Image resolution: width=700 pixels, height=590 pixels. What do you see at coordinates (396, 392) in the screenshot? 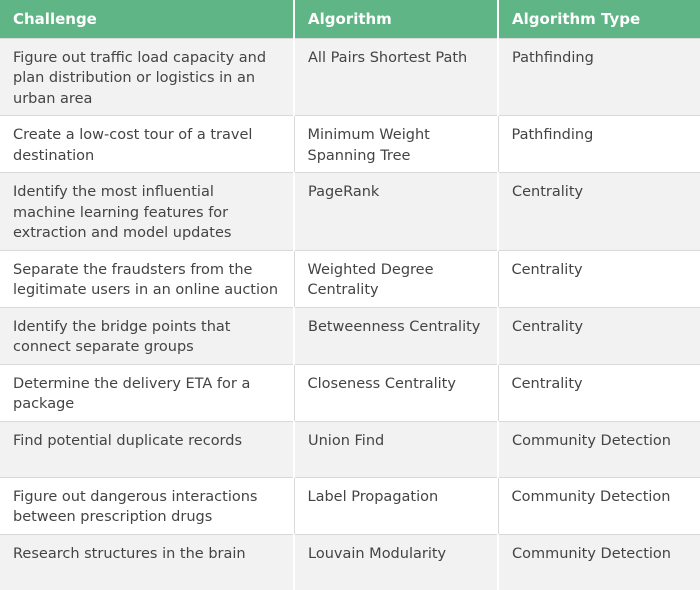
I see `cell-algorithm: Closeness Centrality` at bounding box center [396, 392].